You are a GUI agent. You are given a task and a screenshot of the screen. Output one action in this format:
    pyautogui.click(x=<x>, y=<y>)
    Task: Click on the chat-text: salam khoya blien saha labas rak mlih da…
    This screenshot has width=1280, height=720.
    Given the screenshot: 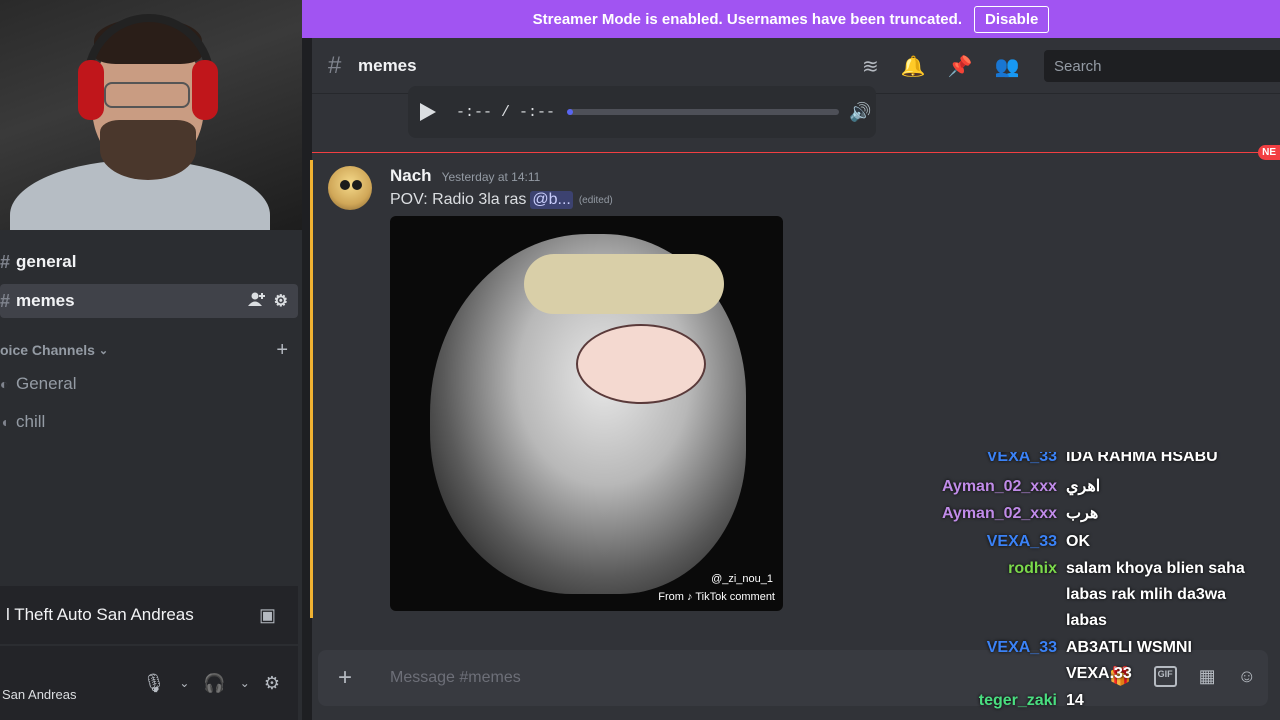 What is the action you would take?
    pyautogui.click(x=1155, y=594)
    